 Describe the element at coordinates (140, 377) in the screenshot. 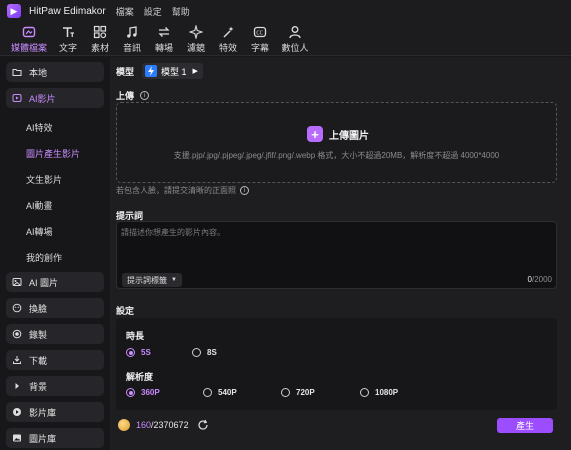

I see `resolution-label: 解析度` at that location.